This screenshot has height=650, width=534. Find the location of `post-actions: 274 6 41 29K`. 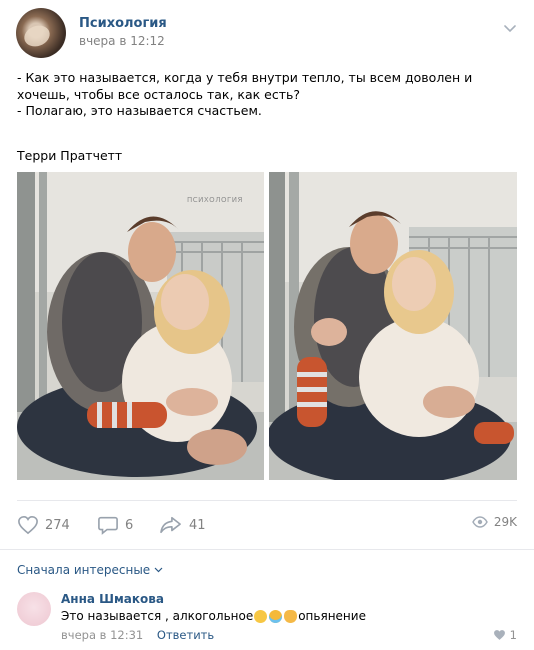

post-actions: 274 6 41 29K is located at coordinates (267, 524).